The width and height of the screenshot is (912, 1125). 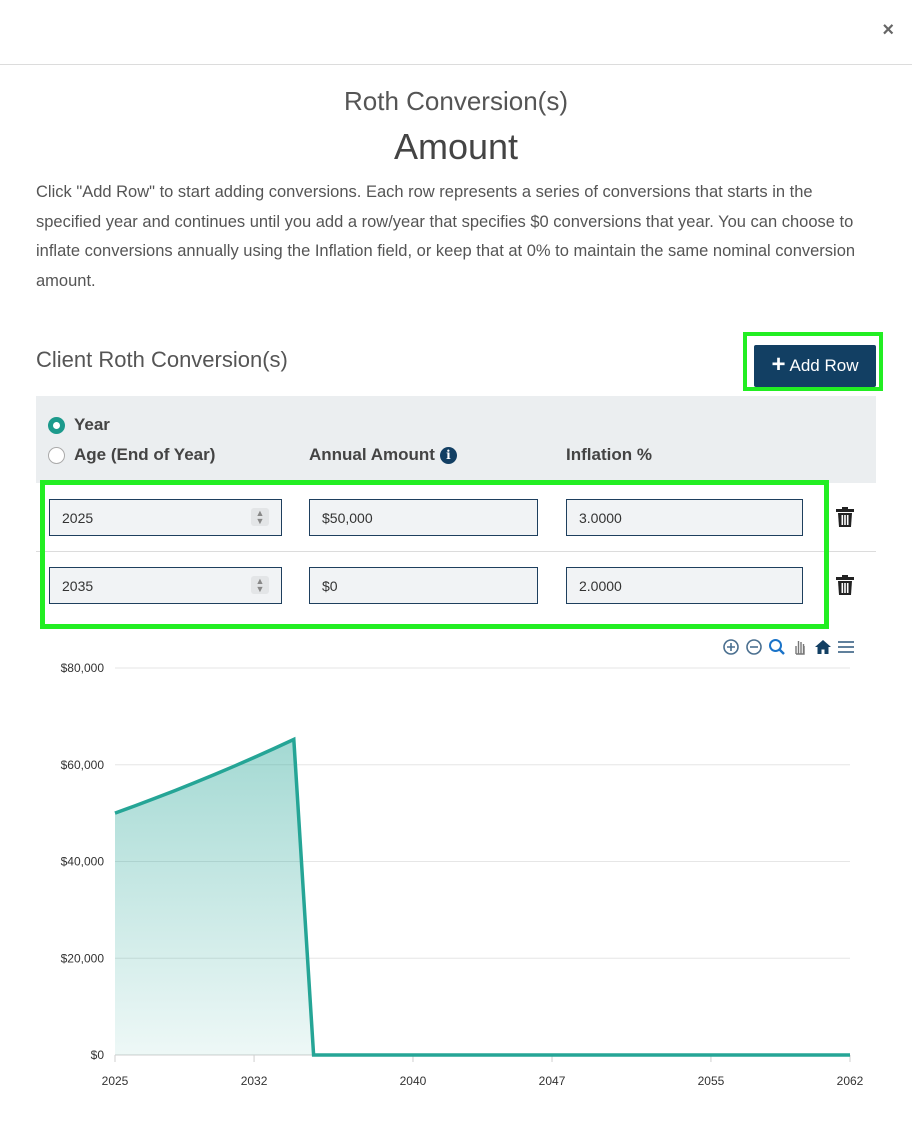 I want to click on pan-hand-icon, so click(x=800, y=647).